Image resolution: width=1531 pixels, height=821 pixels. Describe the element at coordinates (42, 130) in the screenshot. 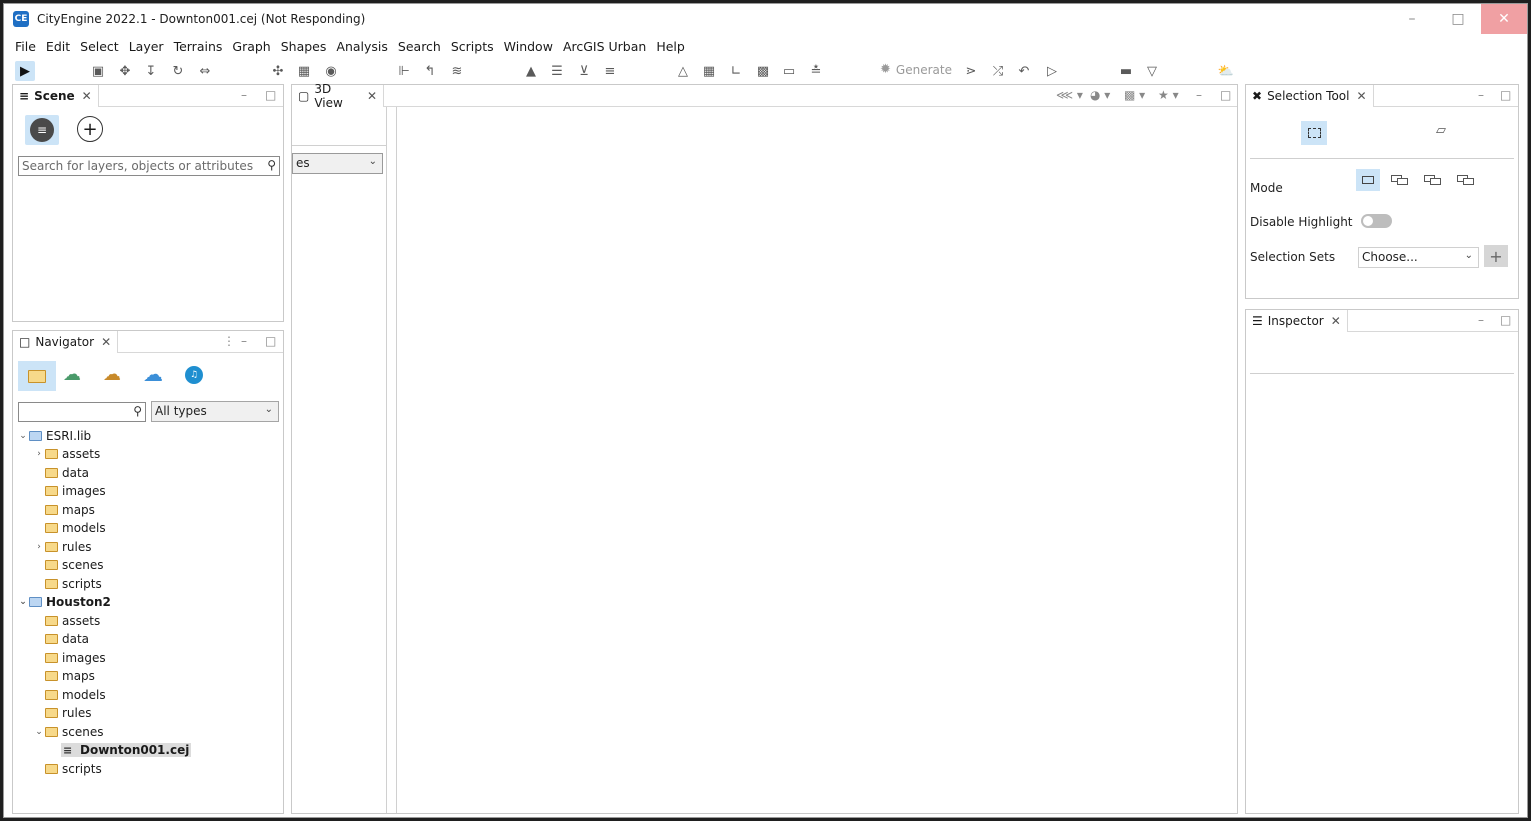

I see `layers-view-button: ≡` at that location.